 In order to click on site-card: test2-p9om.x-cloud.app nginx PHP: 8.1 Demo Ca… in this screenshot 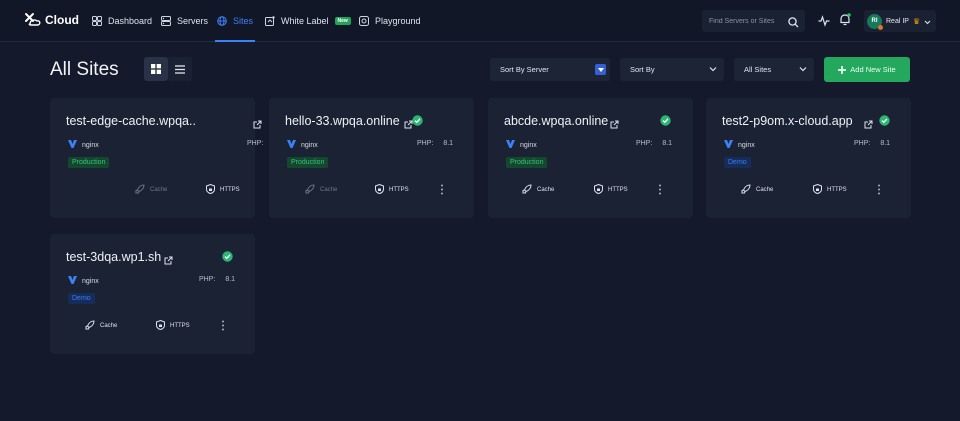, I will do `click(808, 158)`.